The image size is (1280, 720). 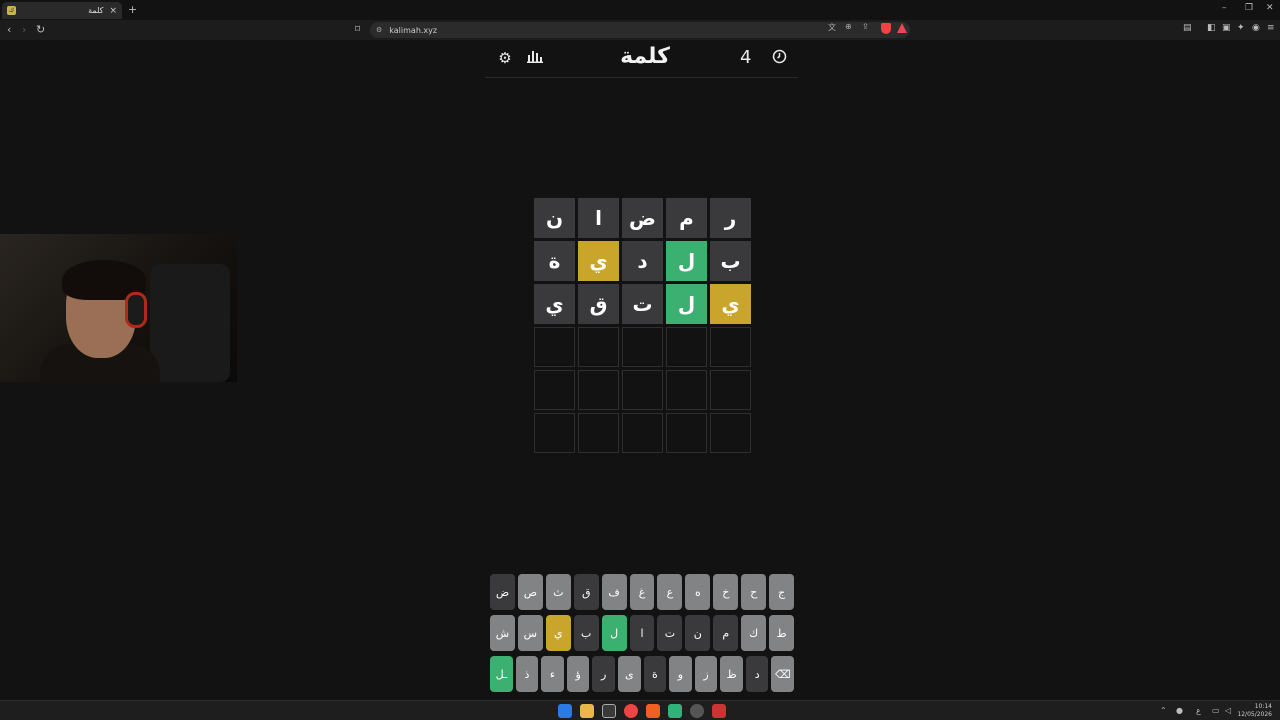 I want to click on share-icon: ⇪, so click(x=865, y=26).